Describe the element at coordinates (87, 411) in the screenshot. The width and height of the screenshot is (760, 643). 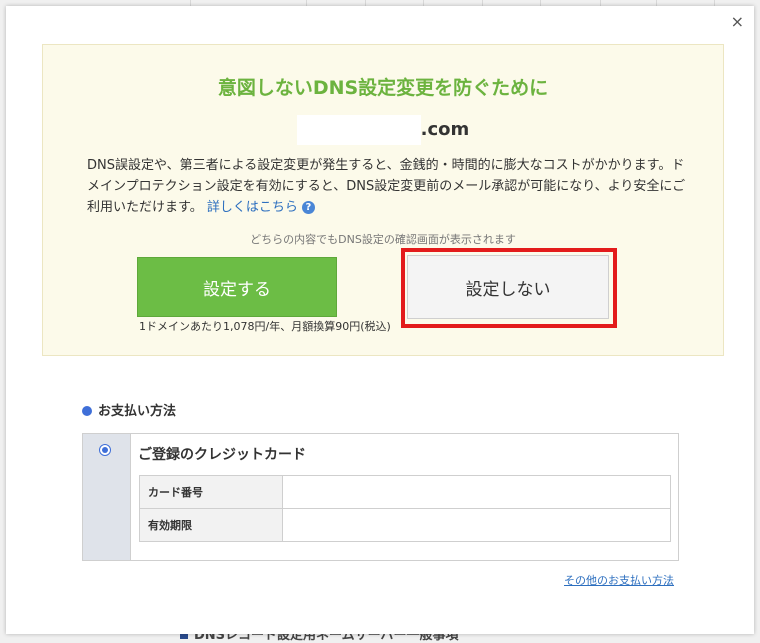
I see `bullet-dot-icon` at that location.